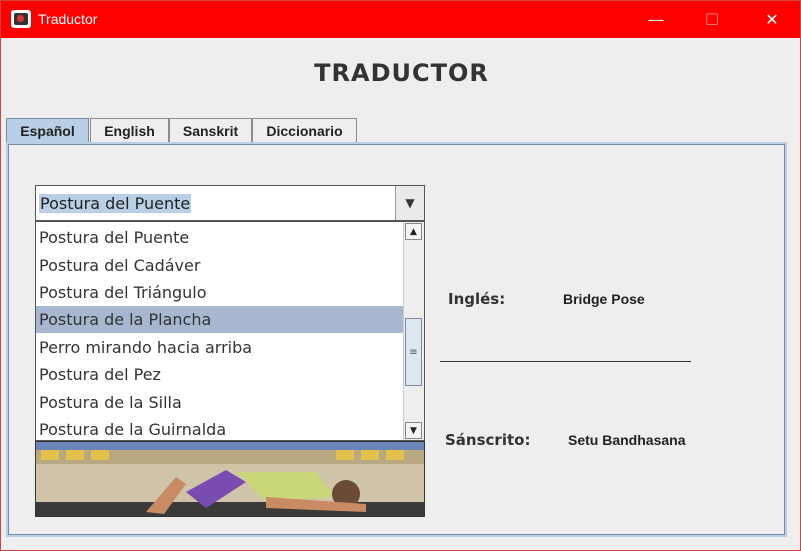 The image size is (801, 551). What do you see at coordinates (627, 440) in the screenshot?
I see `sanskrit-value: Setu Bandhasana` at bounding box center [627, 440].